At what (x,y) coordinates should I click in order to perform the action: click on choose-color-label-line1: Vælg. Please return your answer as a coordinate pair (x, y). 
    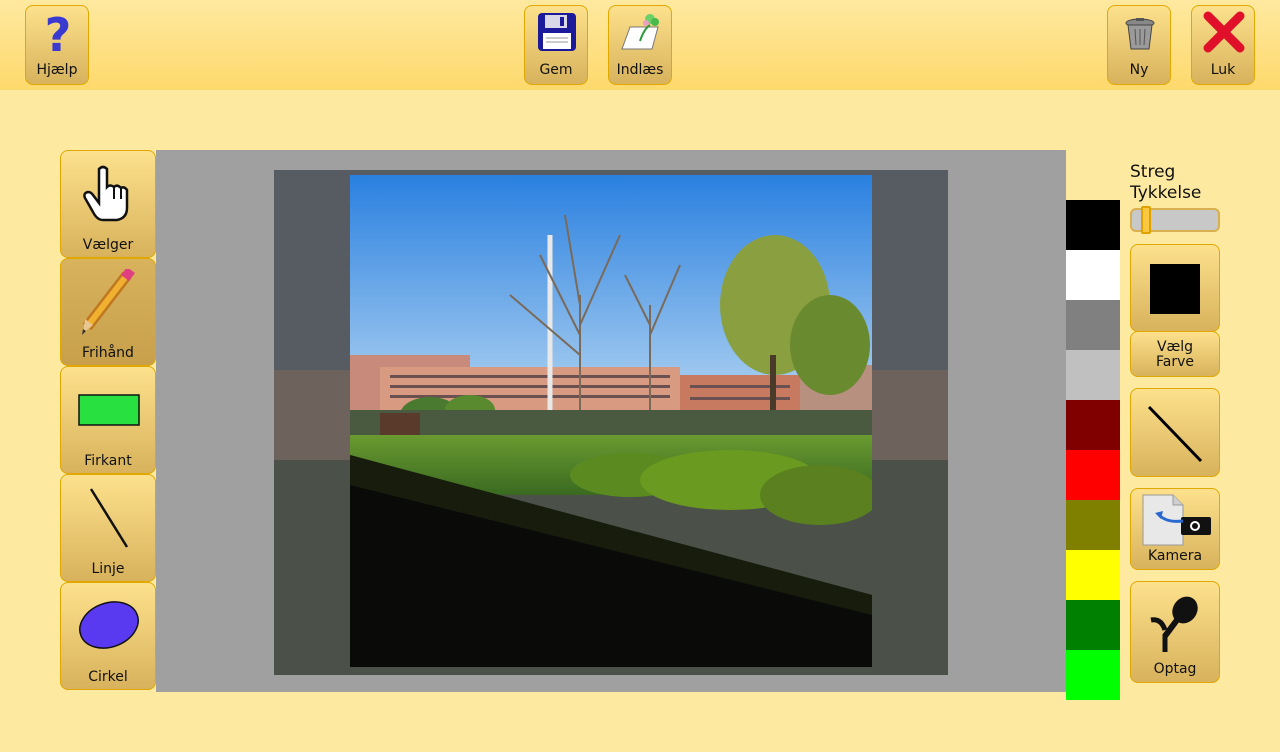
    Looking at the image, I should click on (1175, 347).